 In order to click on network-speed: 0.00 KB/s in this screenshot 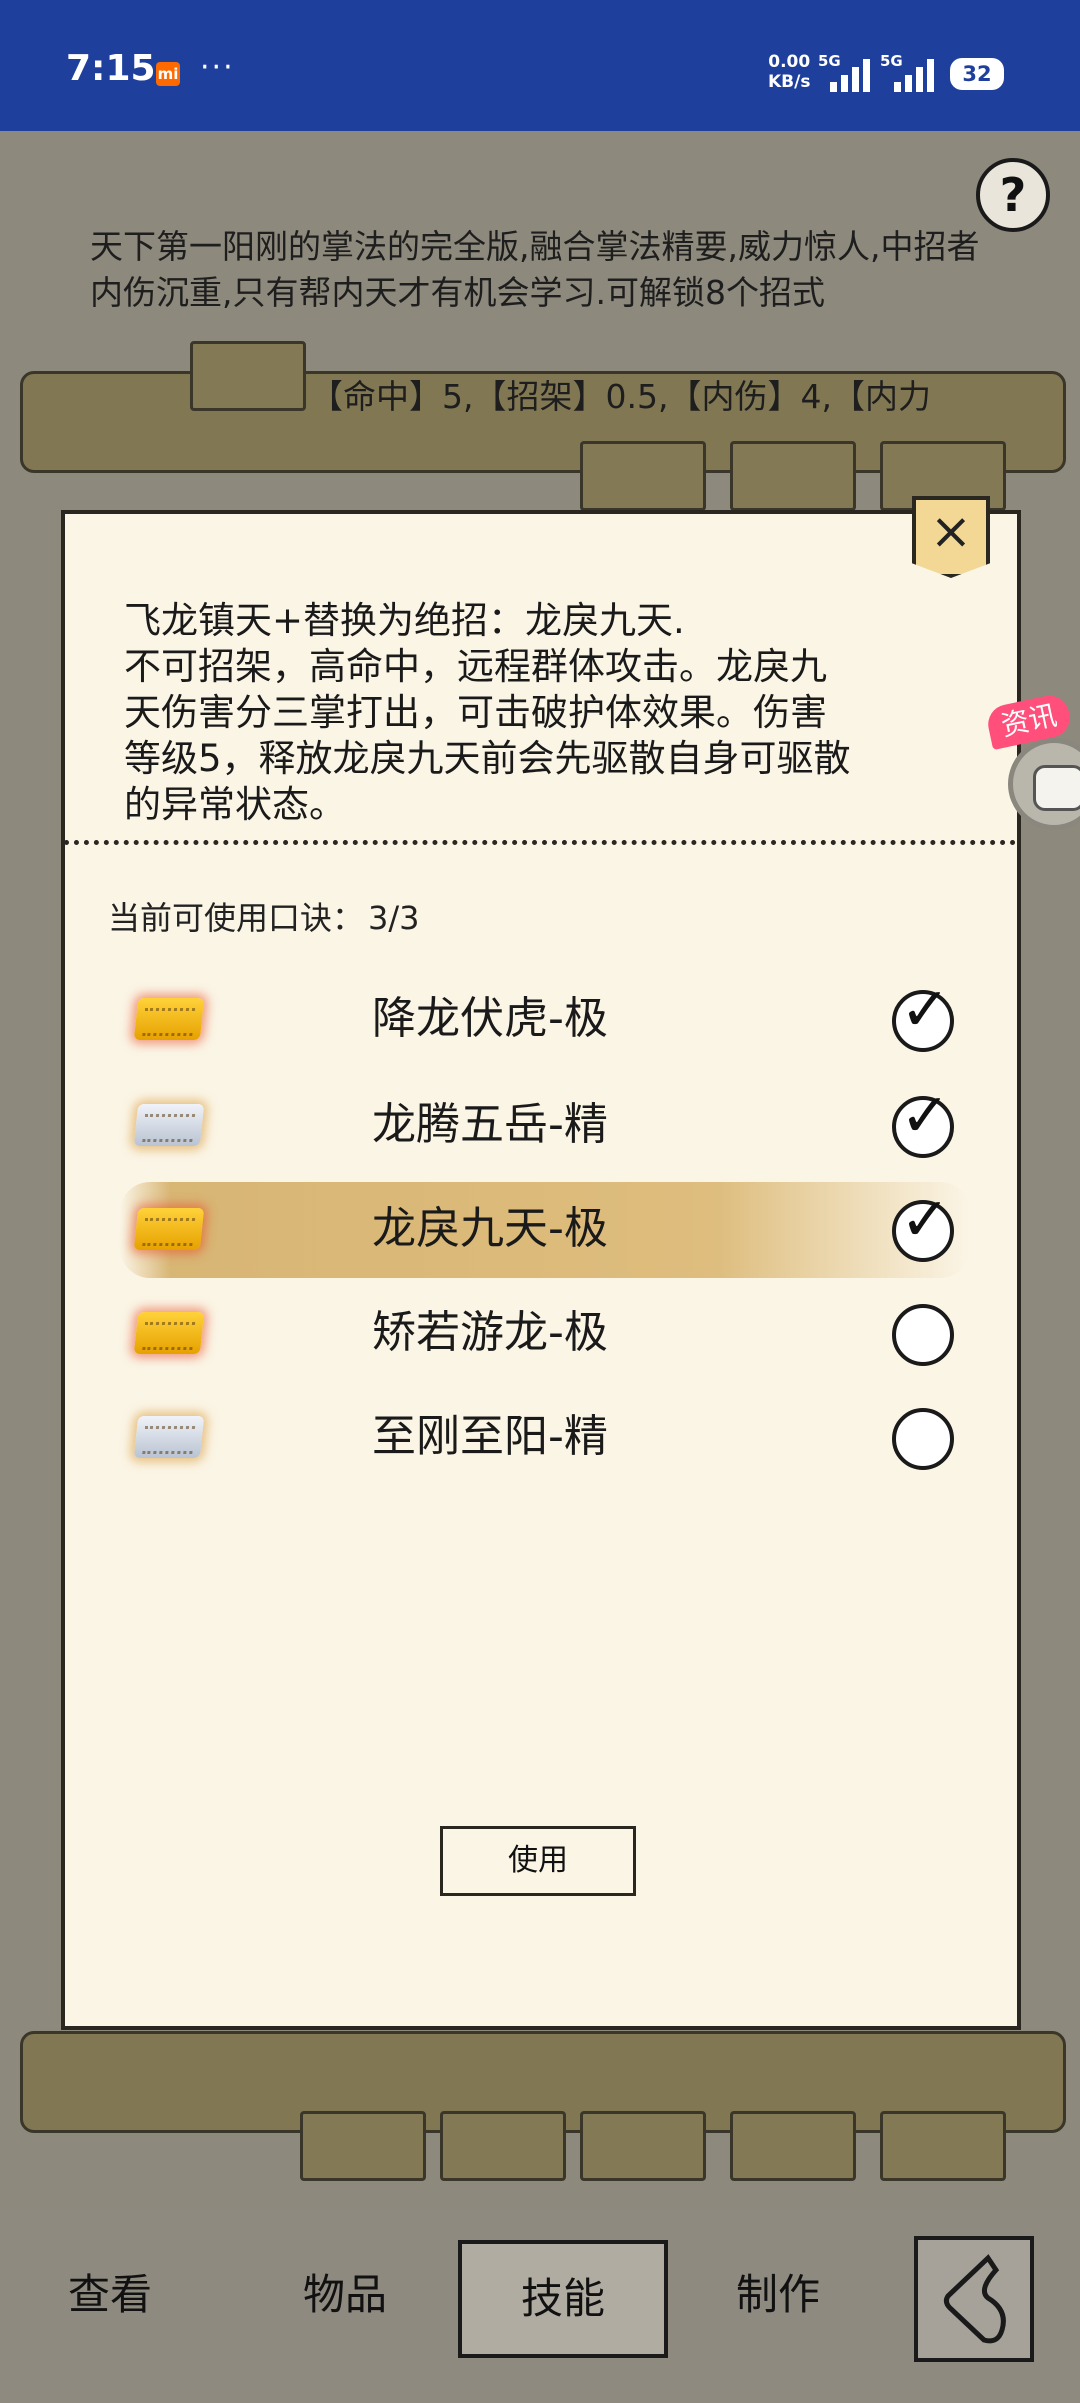, I will do `click(789, 72)`.